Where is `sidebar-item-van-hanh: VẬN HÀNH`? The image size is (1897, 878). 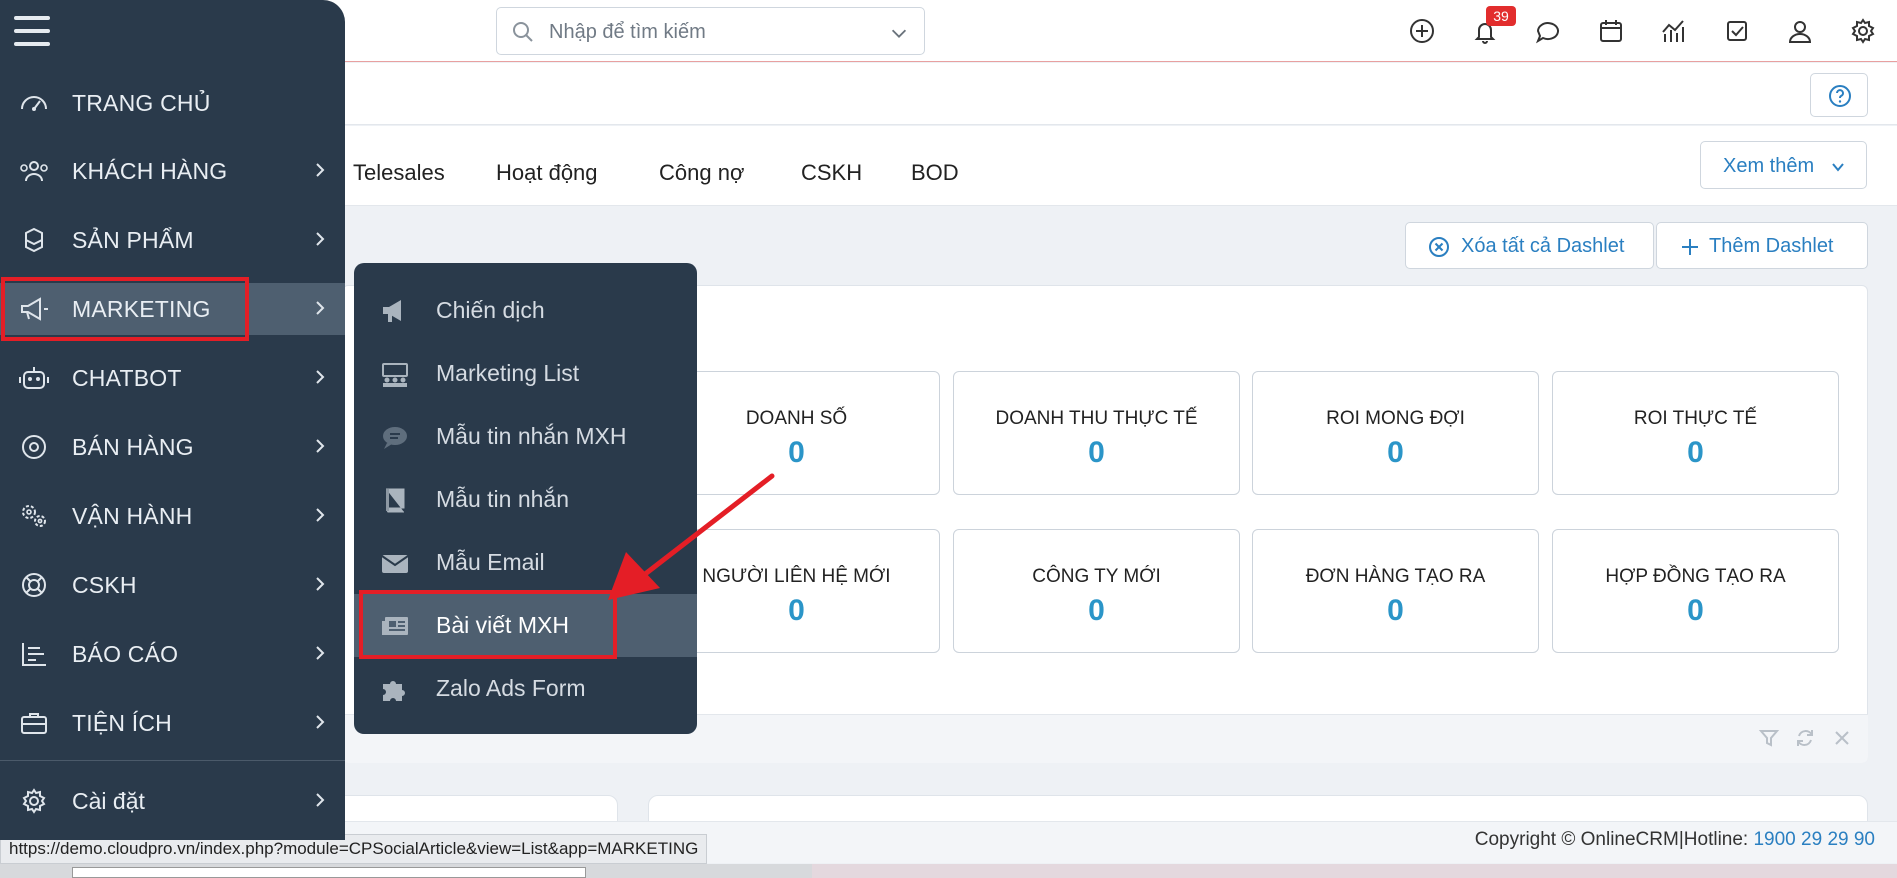 sidebar-item-van-hanh: VẬN HÀNH is located at coordinates (172, 516).